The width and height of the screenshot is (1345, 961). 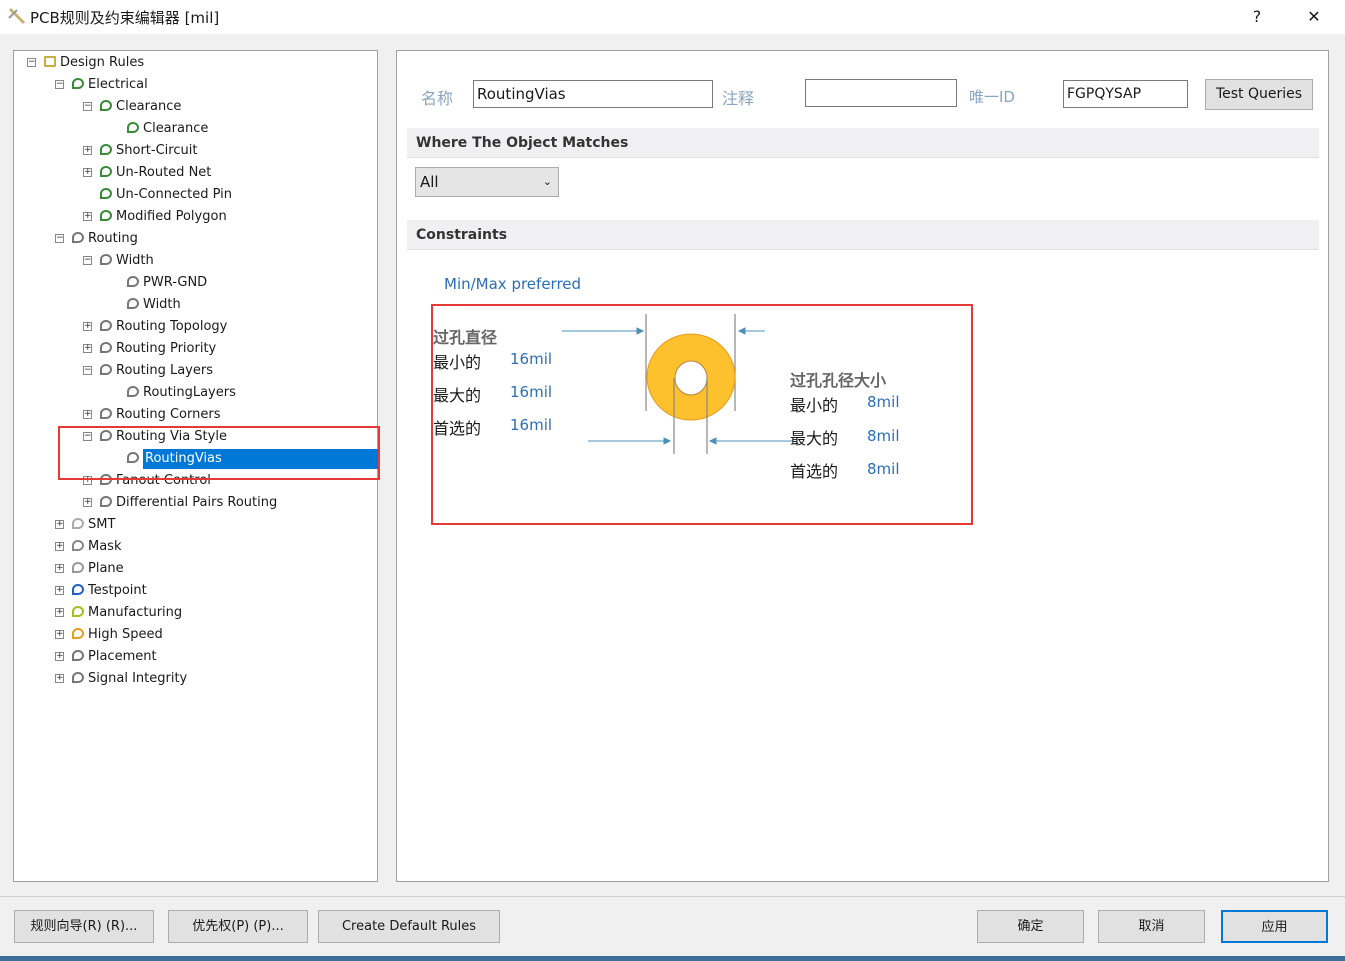 I want to click on tree-item: Routing Priority, so click(x=166, y=349).